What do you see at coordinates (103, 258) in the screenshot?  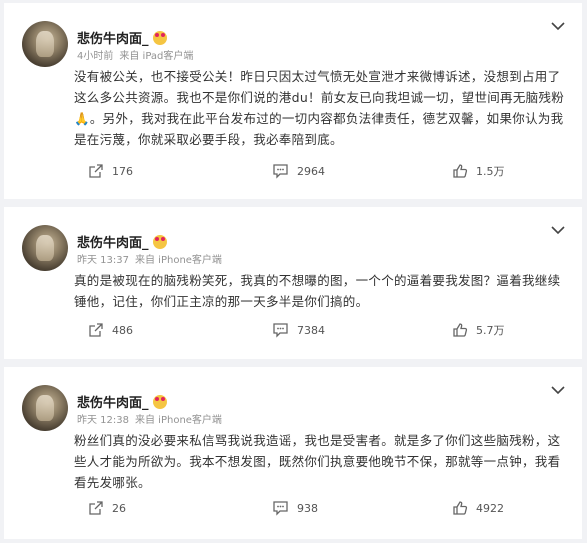 I see `post-time: 昨天 13:37` at bounding box center [103, 258].